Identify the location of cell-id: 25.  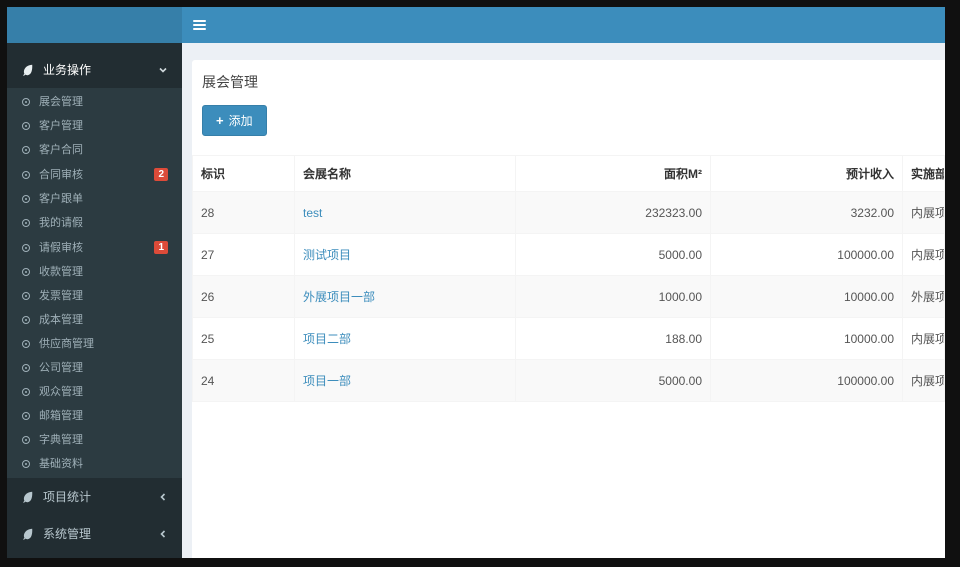
(243, 338).